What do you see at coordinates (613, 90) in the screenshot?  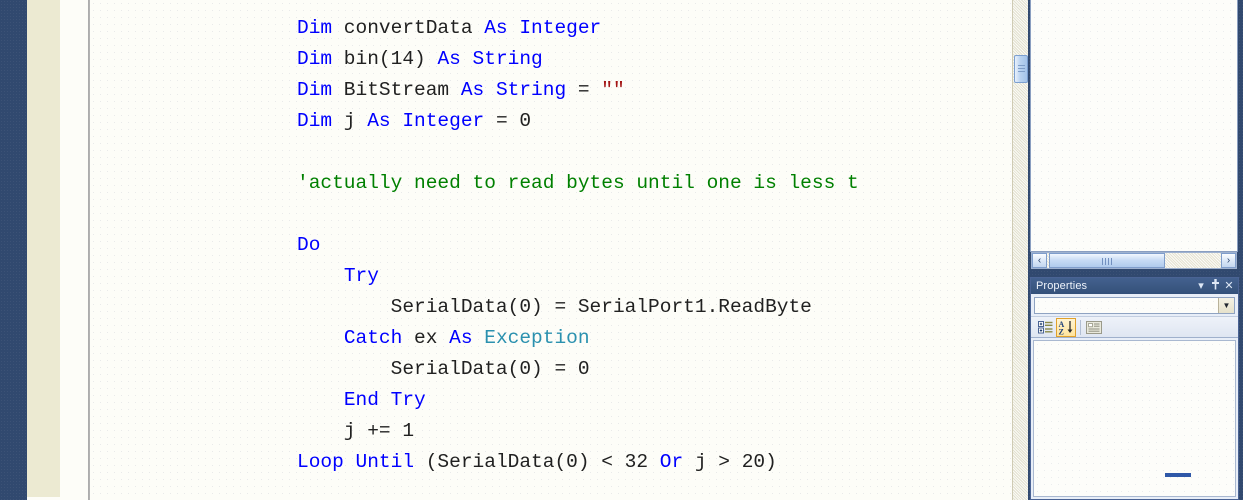 I see `code-token: ""` at bounding box center [613, 90].